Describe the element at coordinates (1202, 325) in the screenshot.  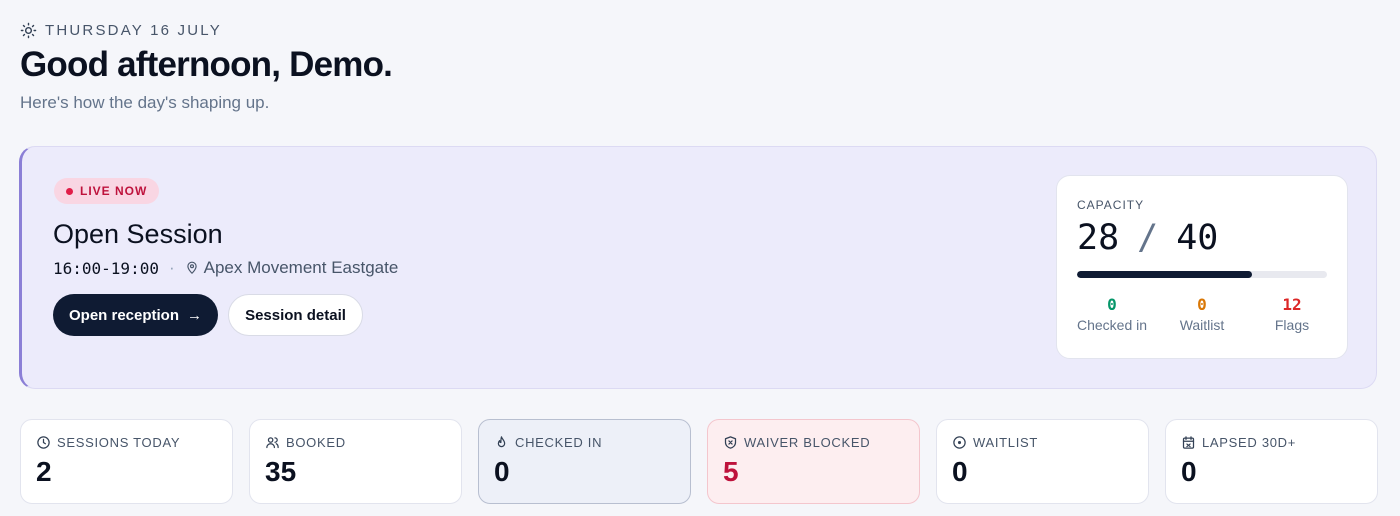
I see `stat-label: Waitlist` at that location.